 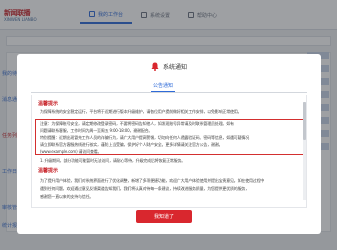 I want to click on content-scrollbar, so click(x=304, y=151).